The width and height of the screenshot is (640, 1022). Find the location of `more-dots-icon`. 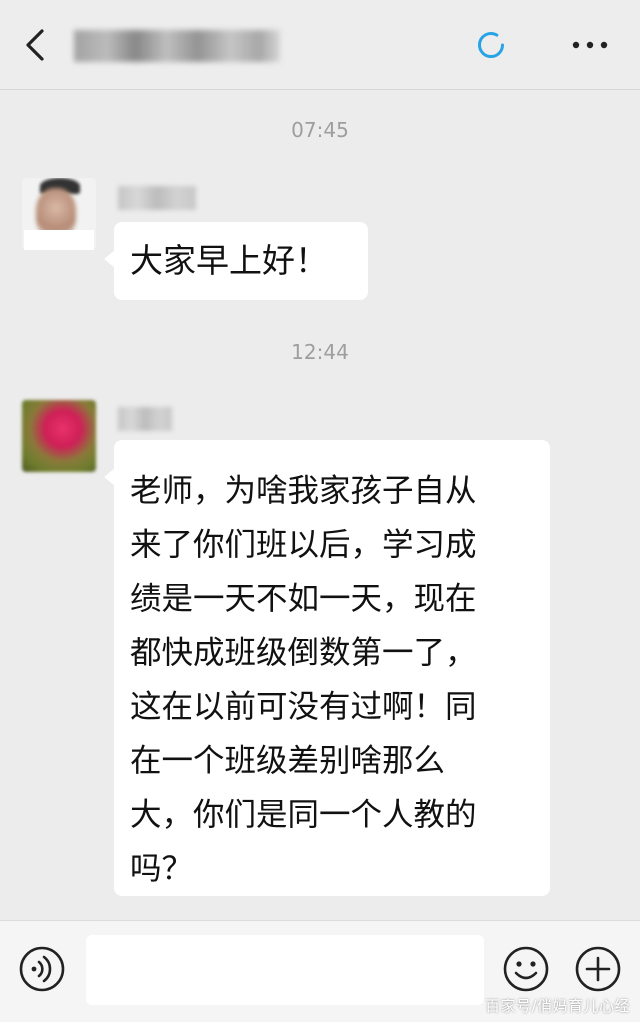

more-dots-icon is located at coordinates (590, 45).